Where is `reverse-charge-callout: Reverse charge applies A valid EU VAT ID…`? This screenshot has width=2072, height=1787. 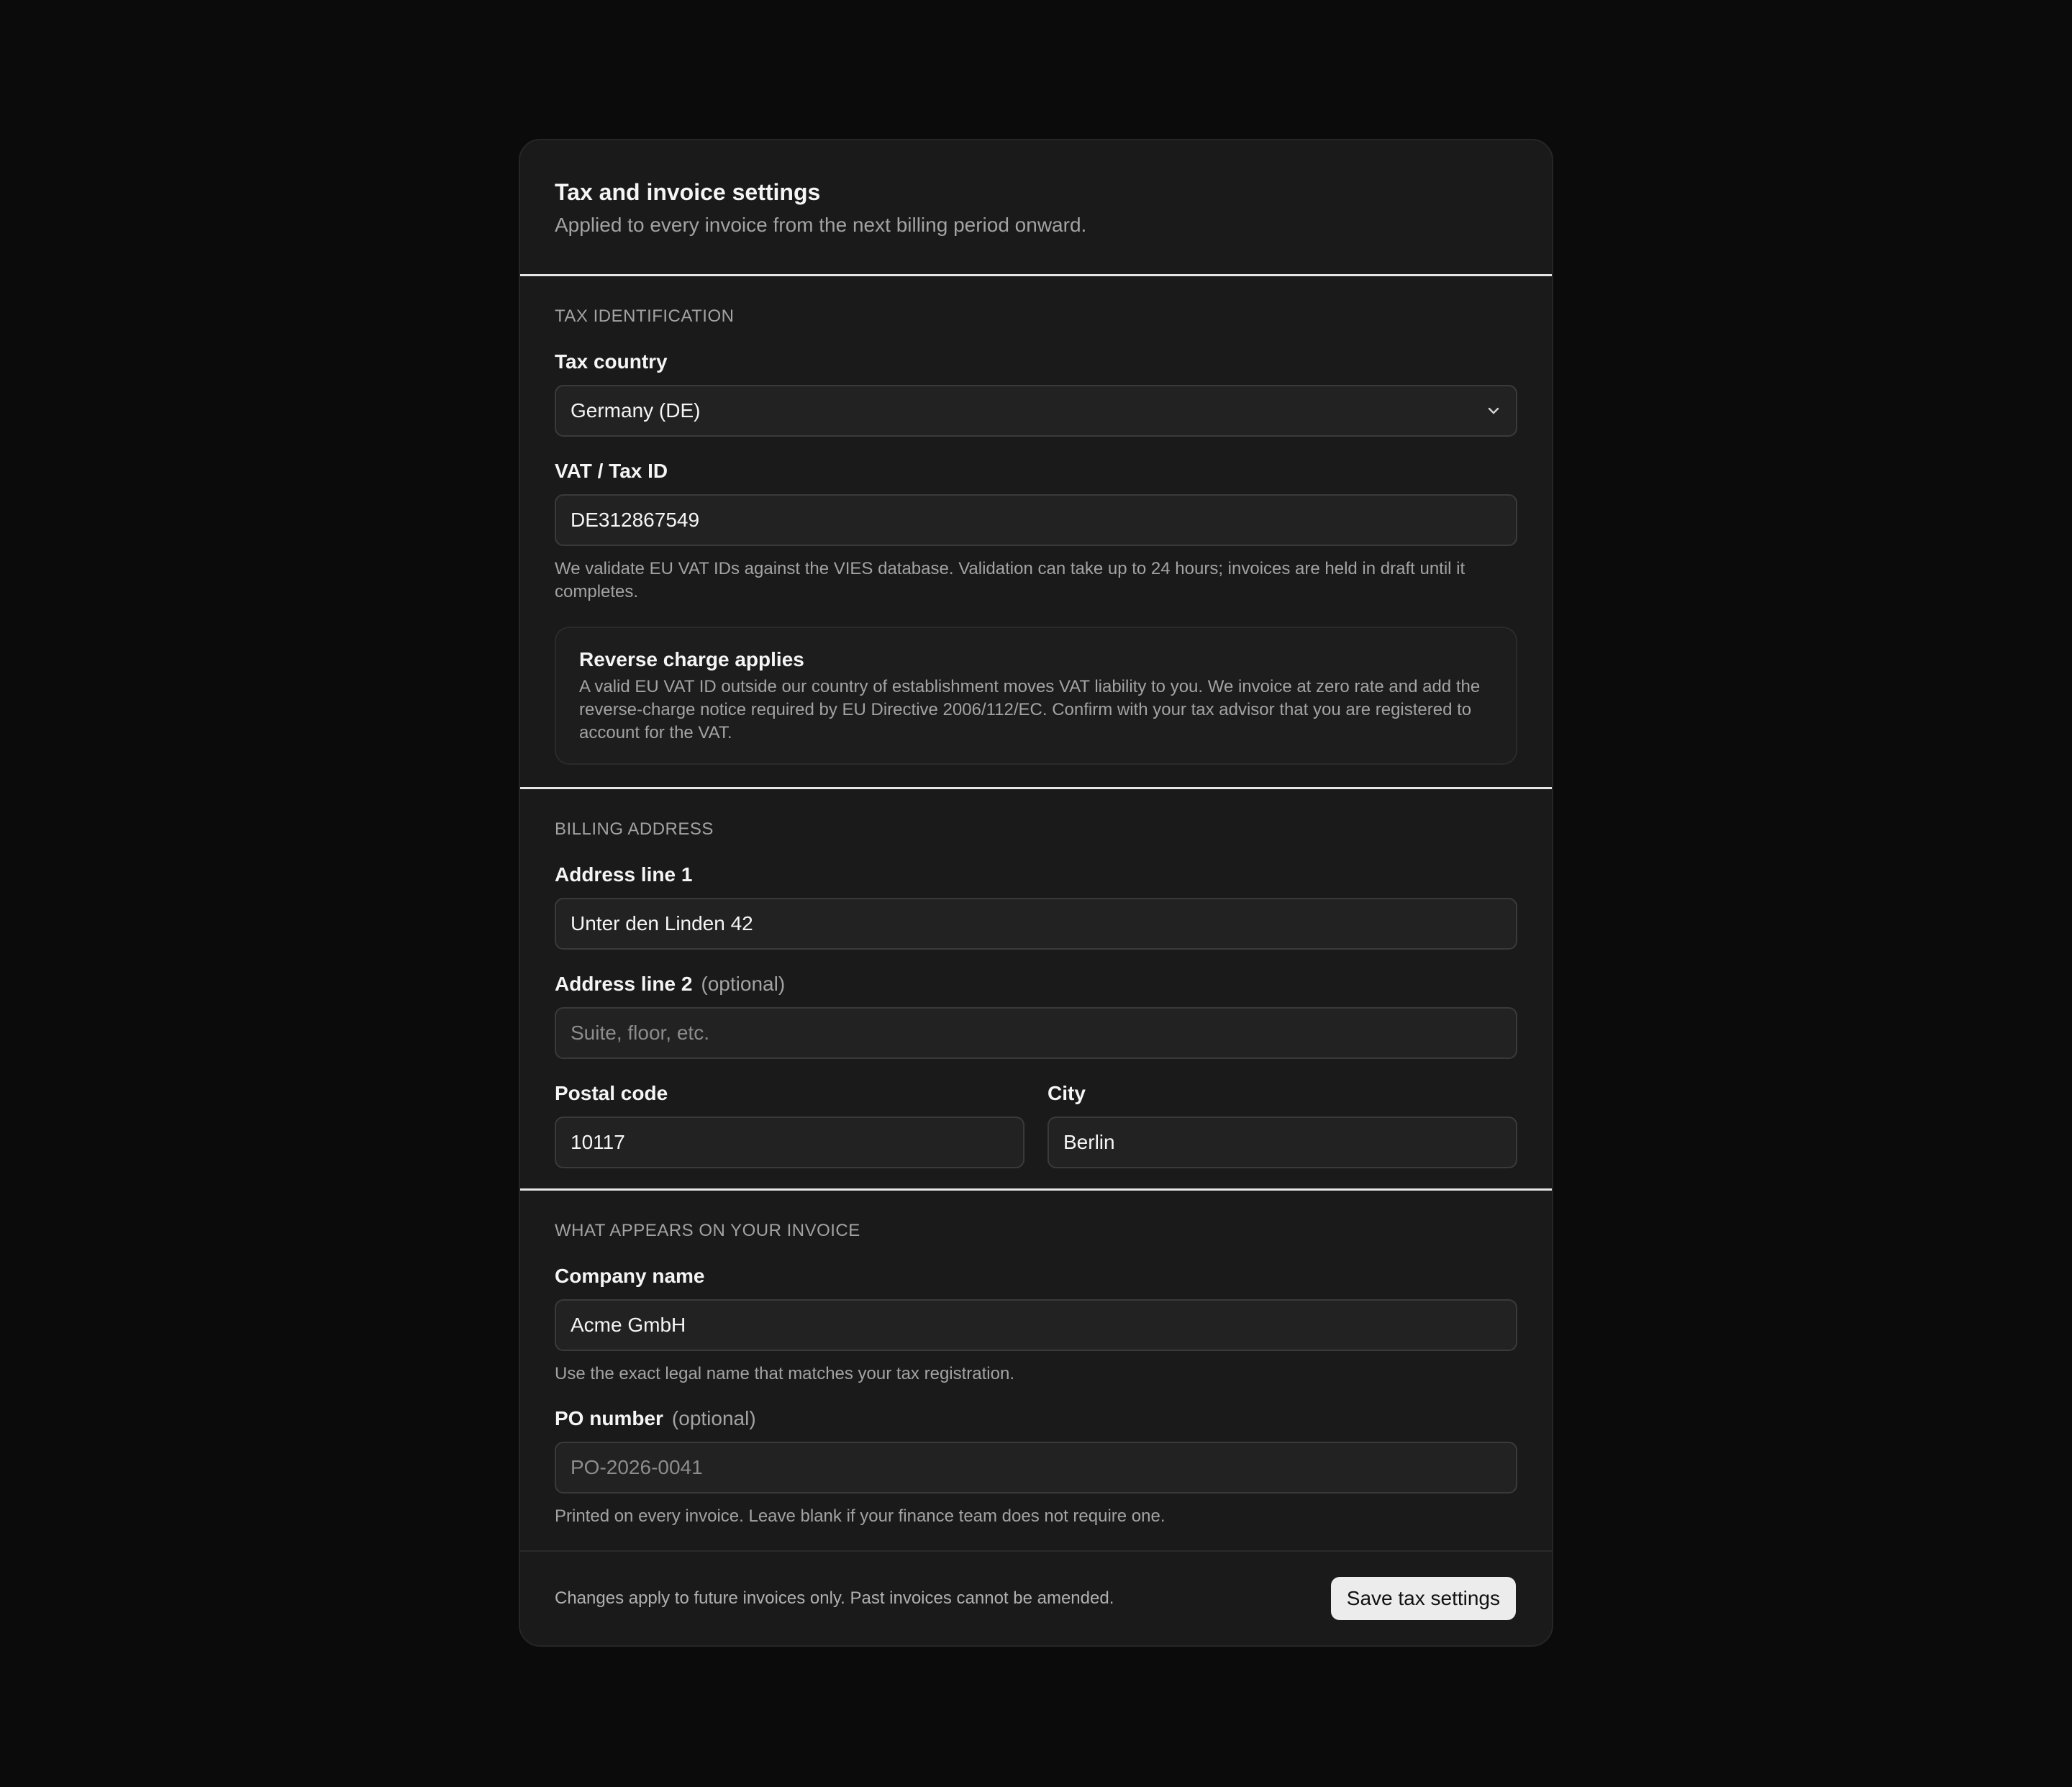 reverse-charge-callout: Reverse charge applies A valid EU VAT ID… is located at coordinates (1036, 696).